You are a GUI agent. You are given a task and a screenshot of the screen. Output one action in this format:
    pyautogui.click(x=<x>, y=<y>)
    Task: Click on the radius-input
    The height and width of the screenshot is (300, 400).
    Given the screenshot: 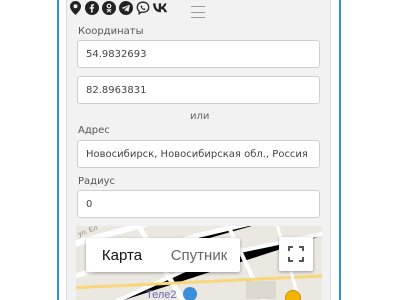 What is the action you would take?
    pyautogui.click(x=198, y=204)
    